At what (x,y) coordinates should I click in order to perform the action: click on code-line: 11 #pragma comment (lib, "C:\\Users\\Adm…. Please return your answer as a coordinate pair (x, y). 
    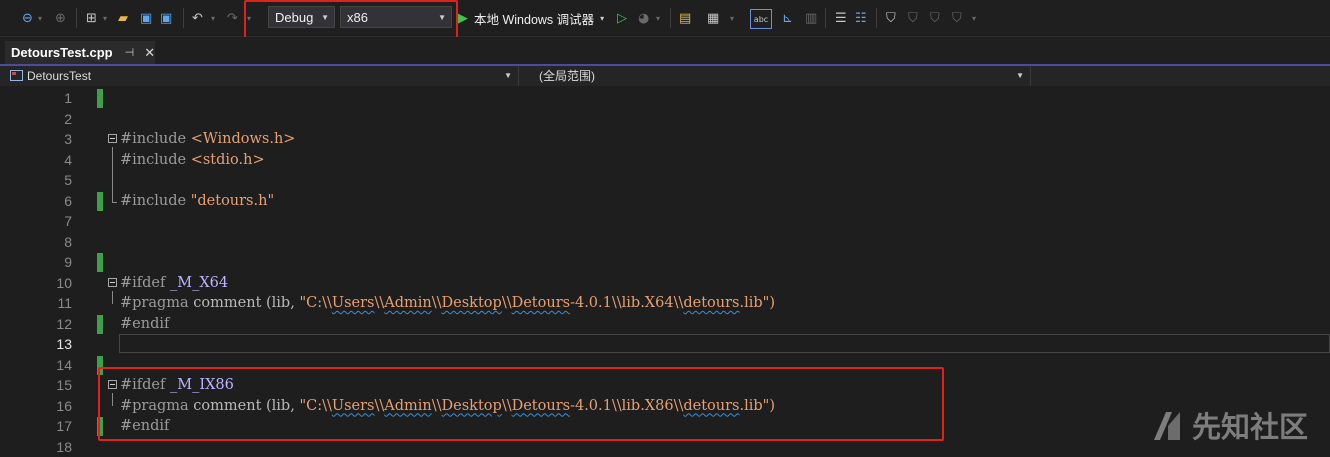
    Looking at the image, I should click on (665, 303).